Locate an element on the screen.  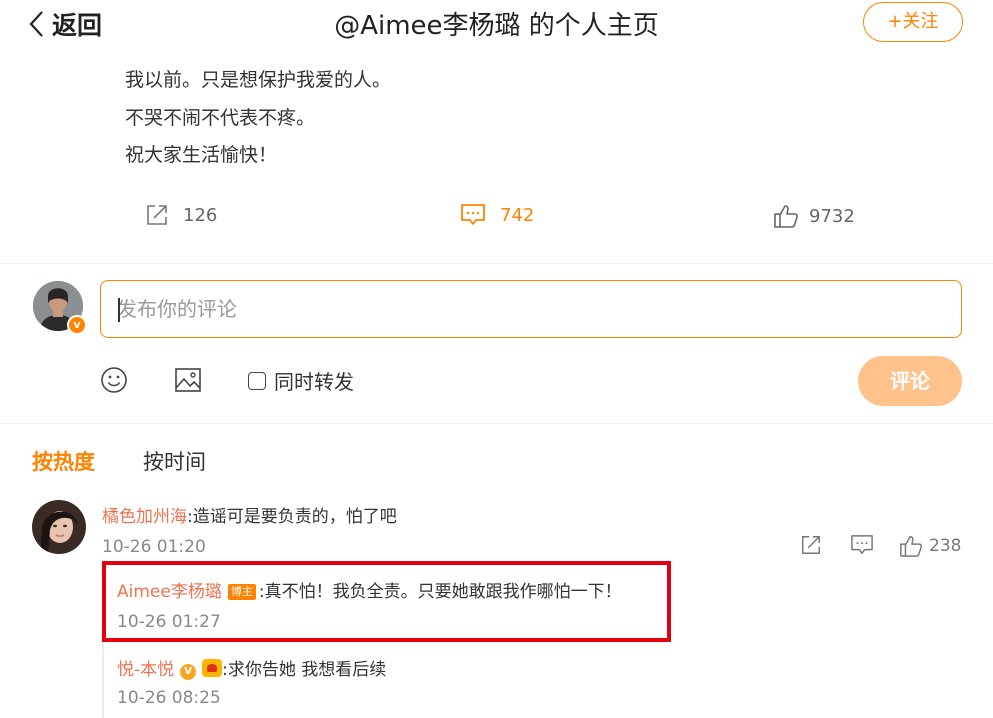
reply-timestamp: 10-26 08:25 is located at coordinates (169, 698).